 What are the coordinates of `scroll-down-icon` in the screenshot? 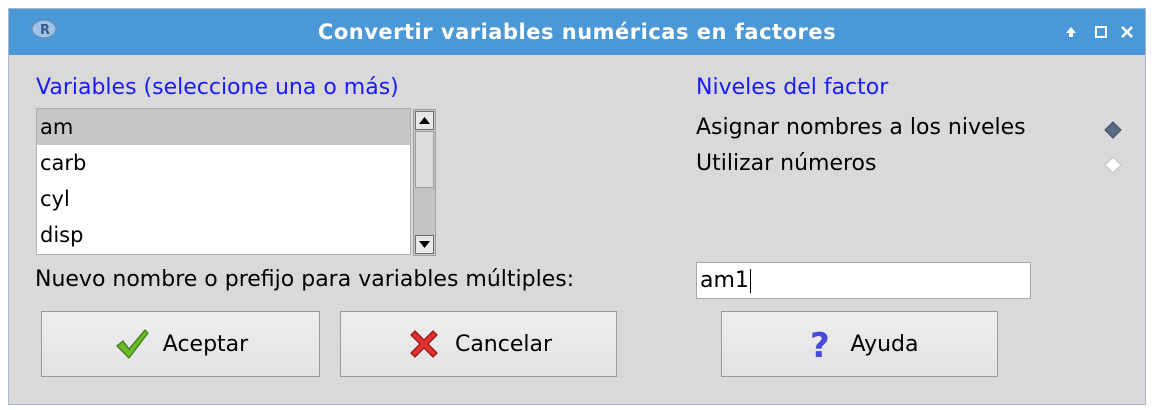 It's located at (424, 244).